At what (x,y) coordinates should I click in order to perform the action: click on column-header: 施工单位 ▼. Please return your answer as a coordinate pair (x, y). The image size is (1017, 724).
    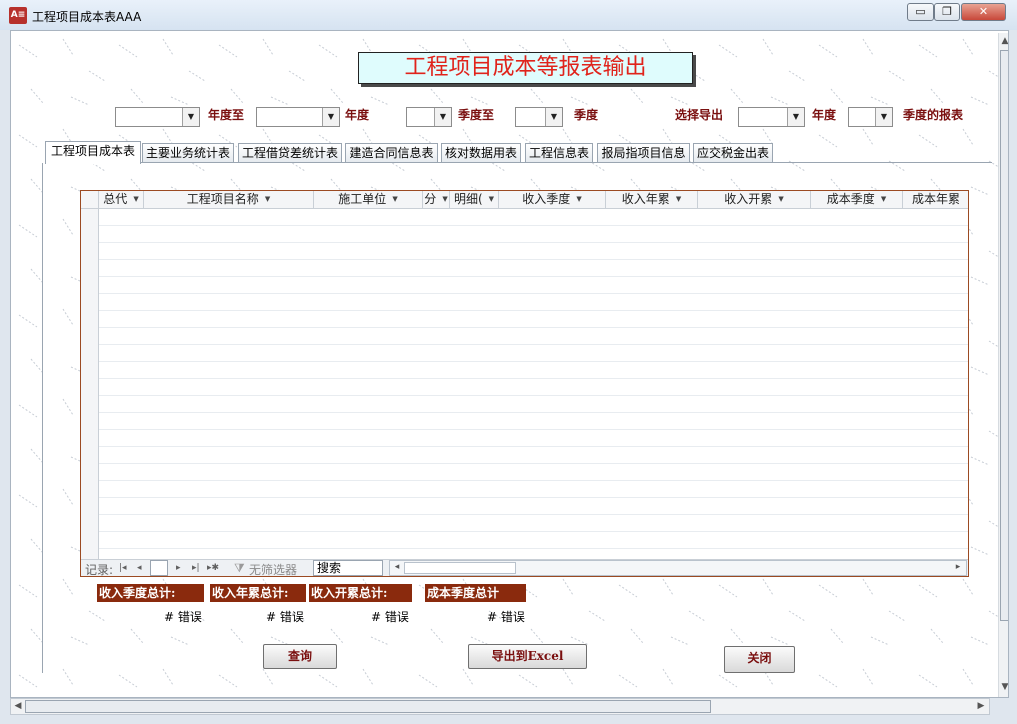
    Looking at the image, I should click on (368, 200).